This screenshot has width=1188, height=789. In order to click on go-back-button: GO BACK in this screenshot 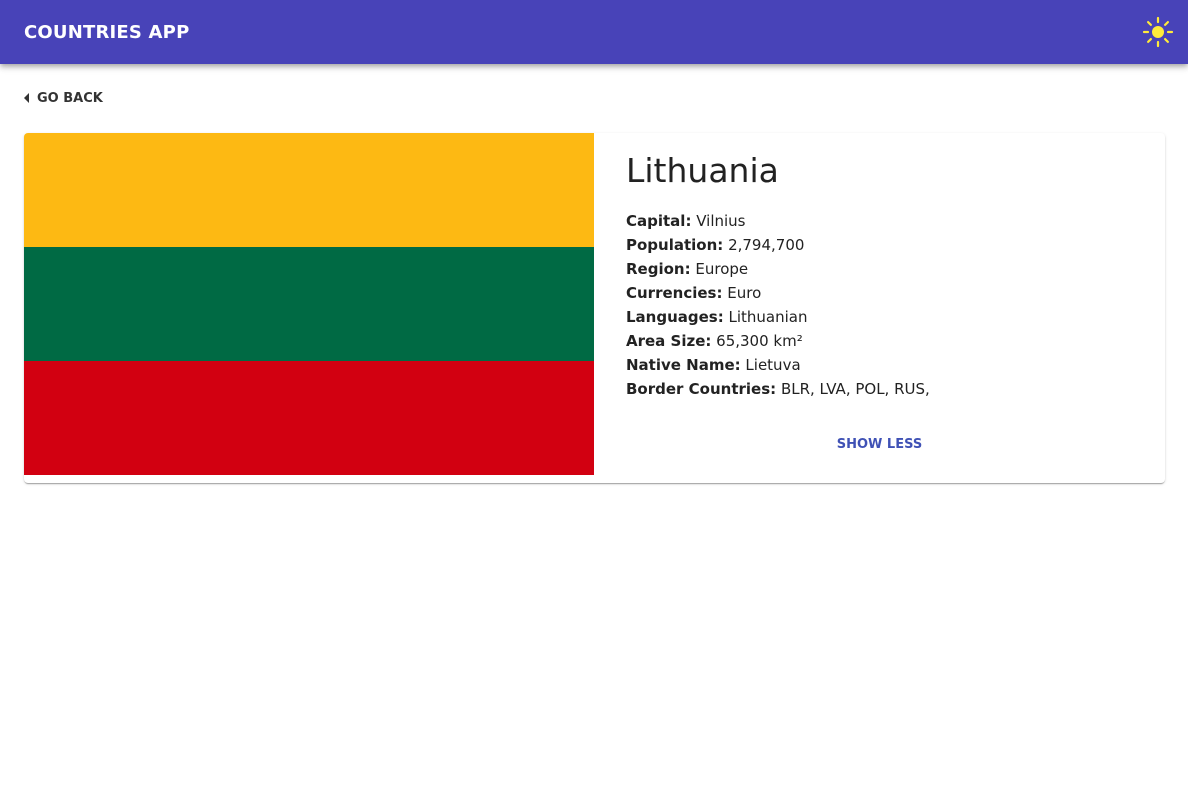, I will do `click(63, 98)`.